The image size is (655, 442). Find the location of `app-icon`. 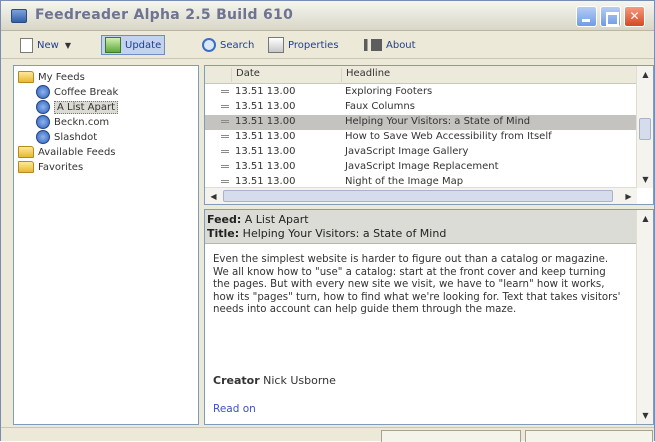

app-icon is located at coordinates (19, 16).